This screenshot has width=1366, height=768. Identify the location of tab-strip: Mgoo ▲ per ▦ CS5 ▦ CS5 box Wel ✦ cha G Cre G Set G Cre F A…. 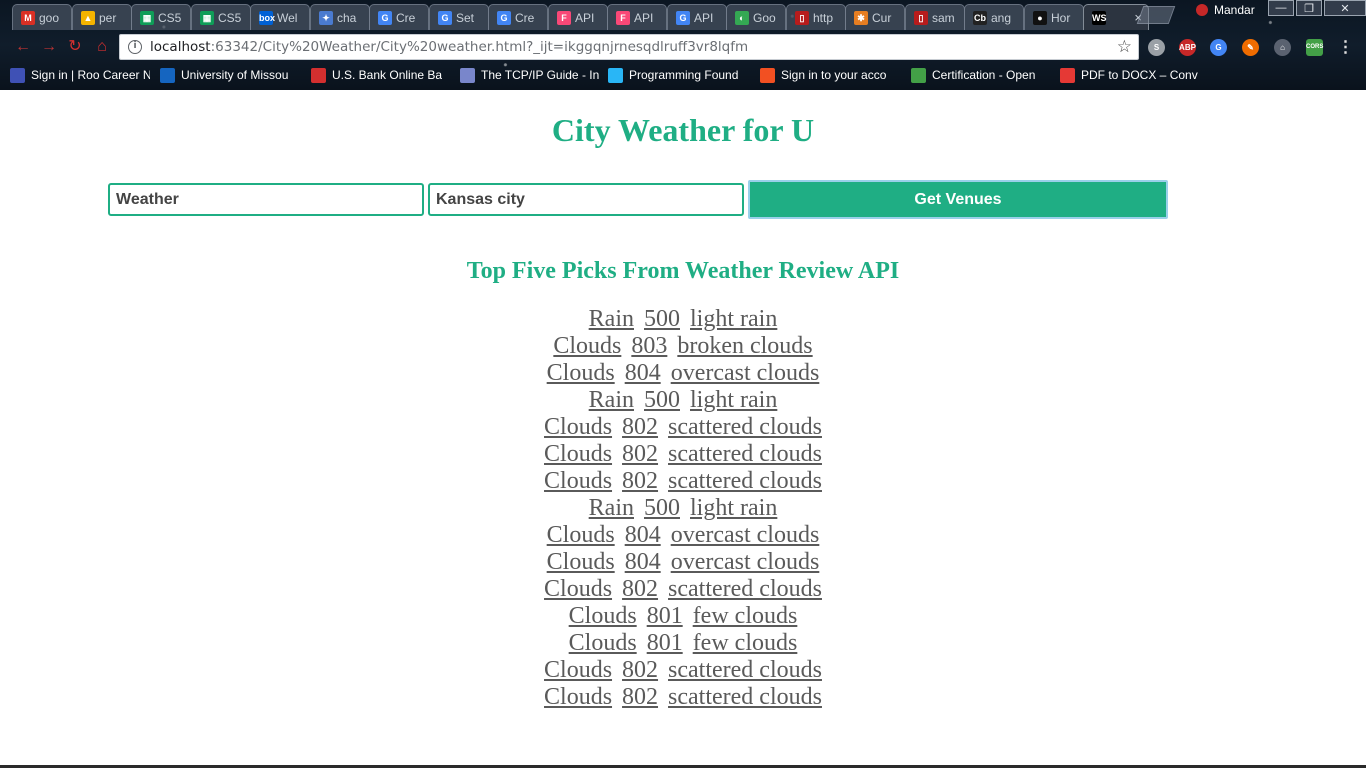
(602, 16).